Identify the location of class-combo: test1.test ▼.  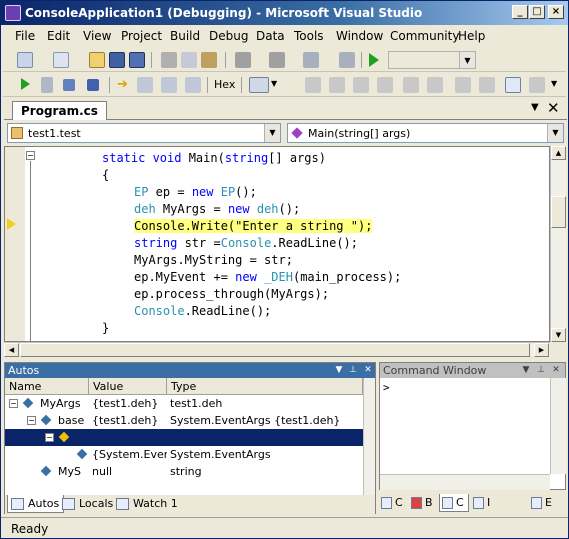
(144, 133).